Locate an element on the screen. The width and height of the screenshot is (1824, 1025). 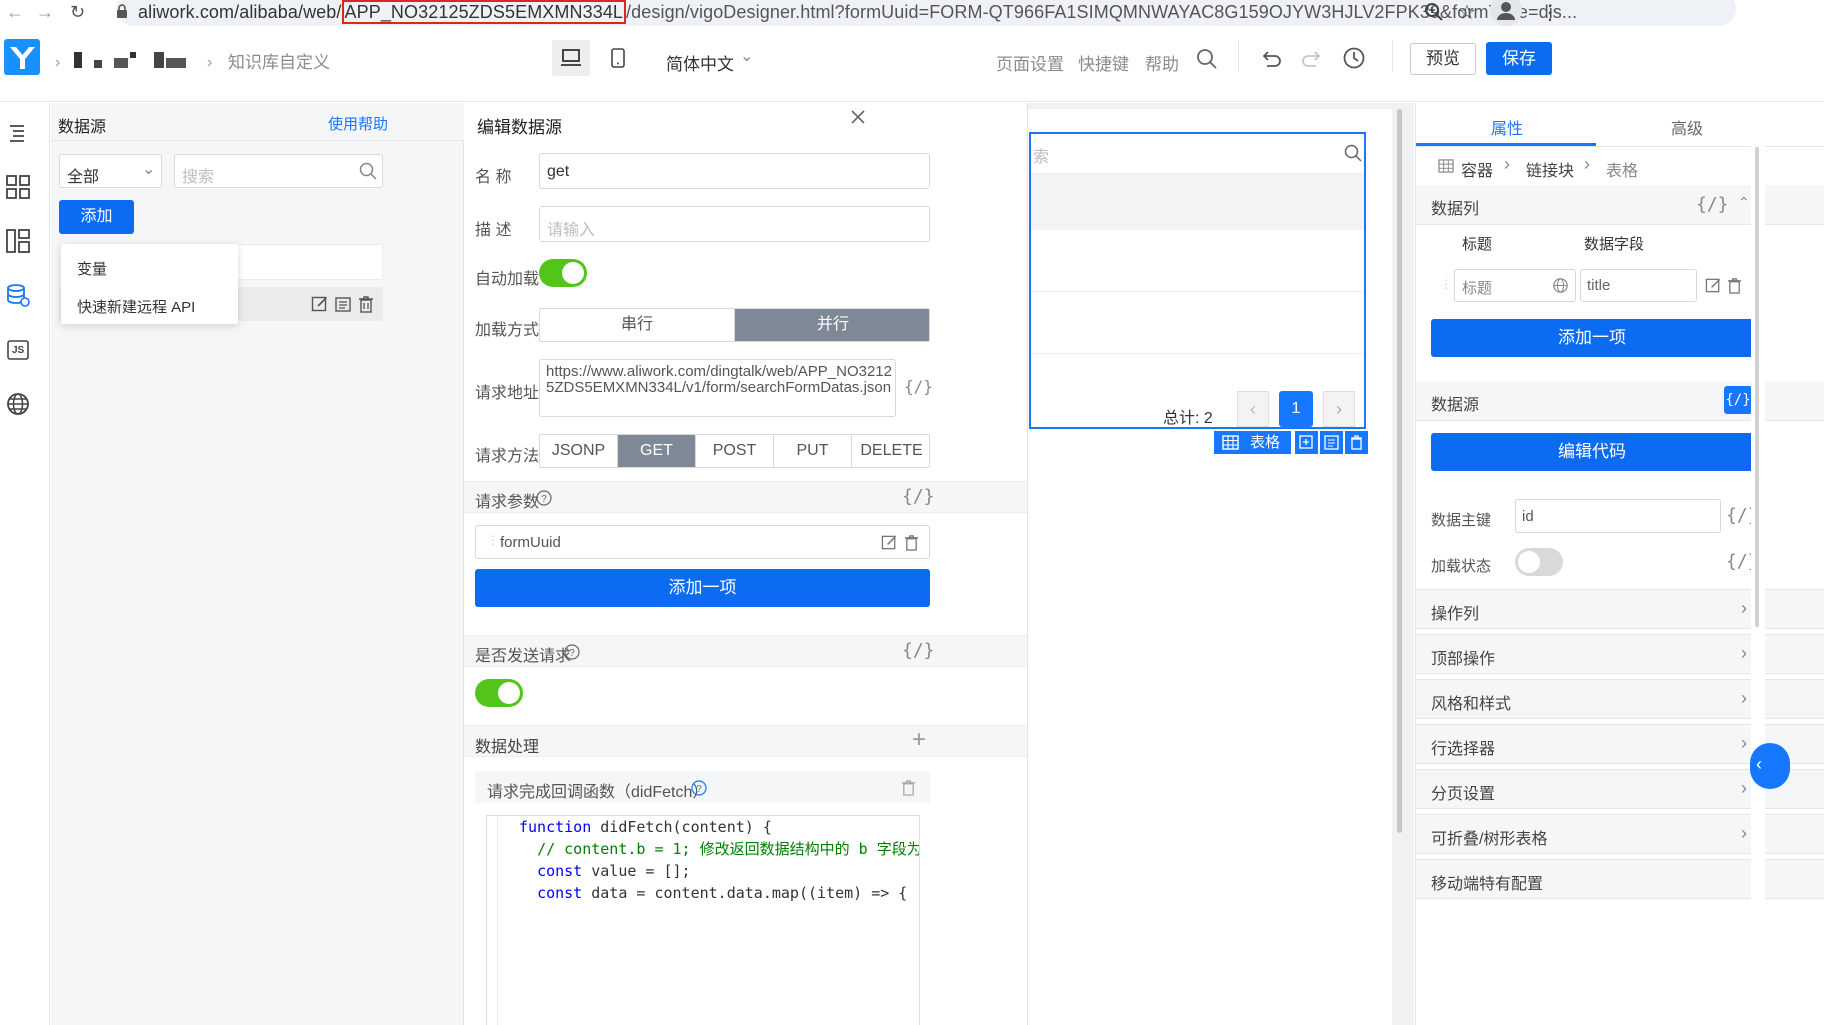
load-mode-parallel: 并行 is located at coordinates (832, 325).